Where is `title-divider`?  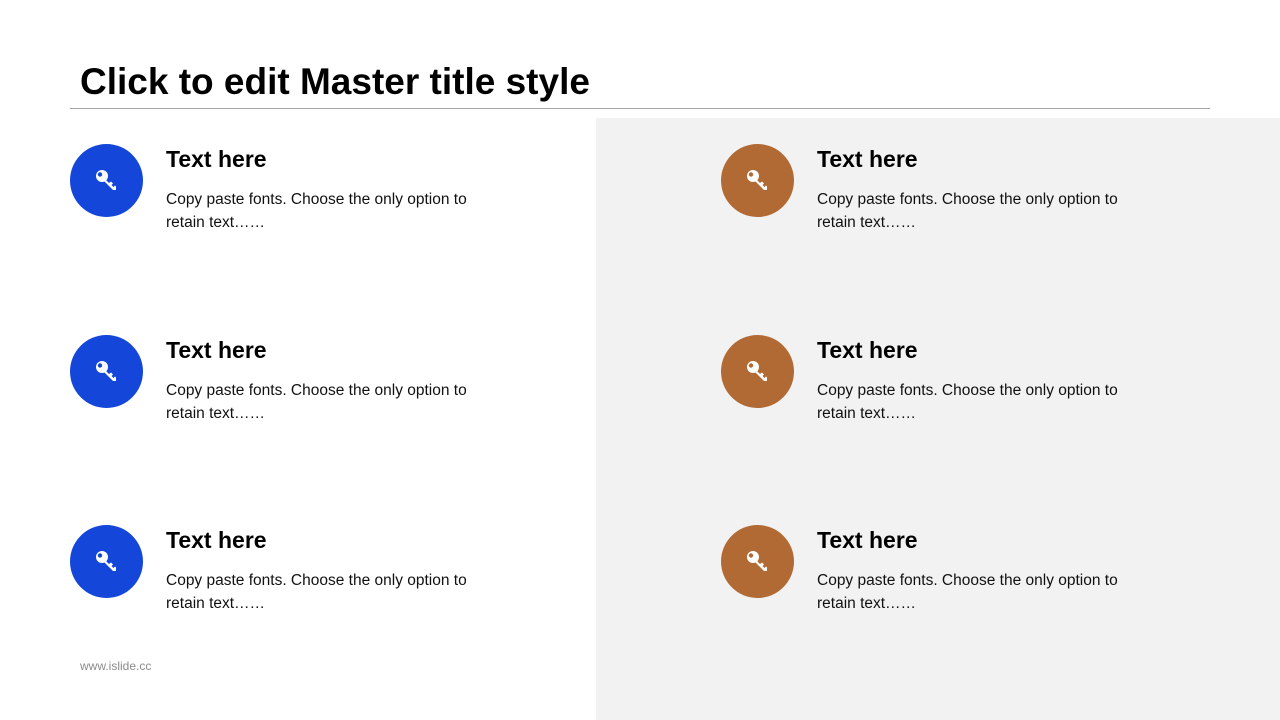 title-divider is located at coordinates (640, 108).